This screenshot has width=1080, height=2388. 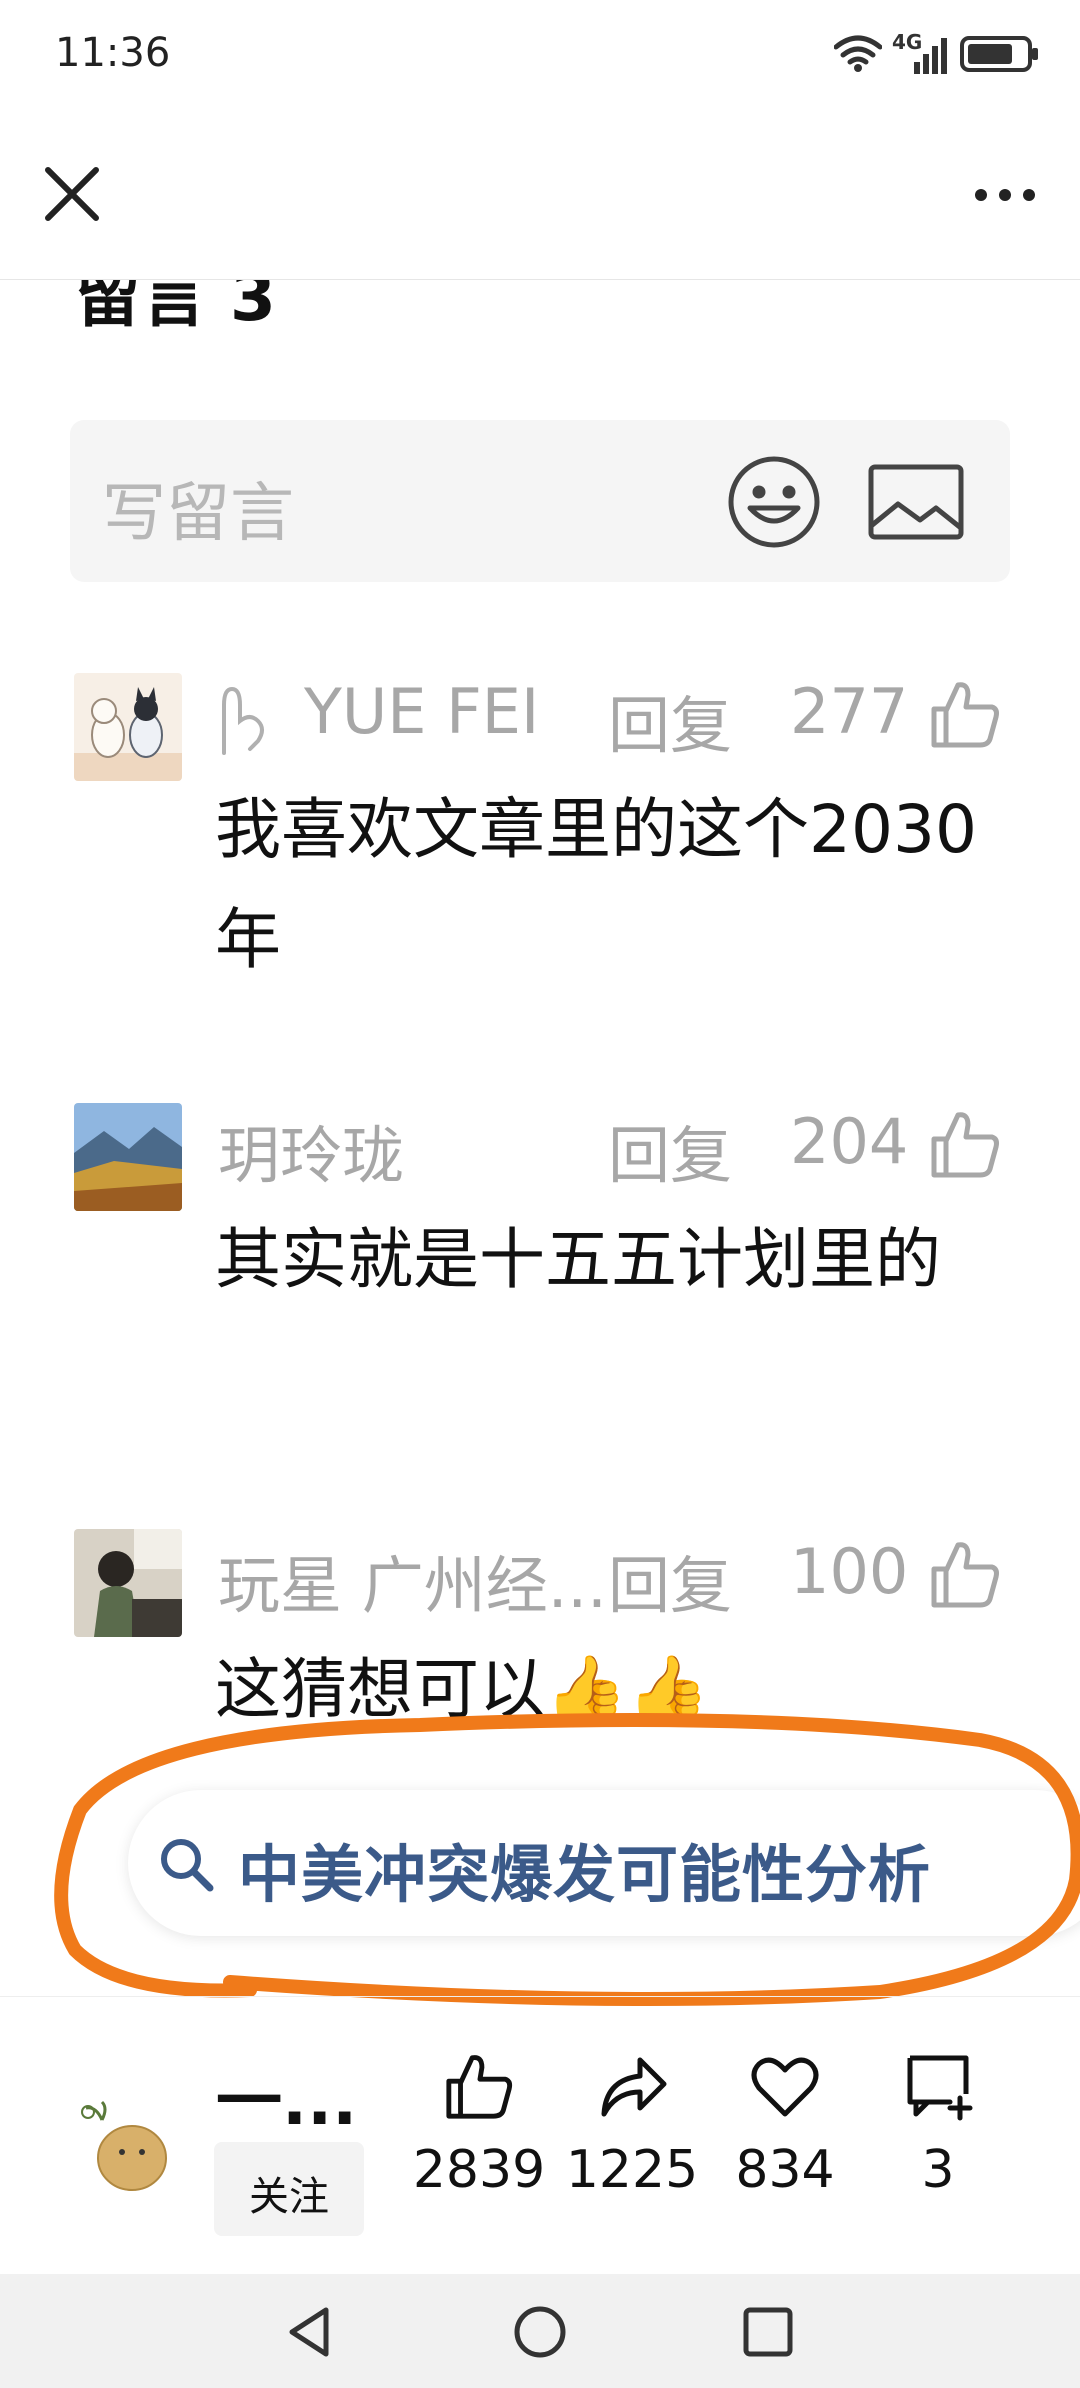 I want to click on comment-add-icon, so click(x=940, y=2088).